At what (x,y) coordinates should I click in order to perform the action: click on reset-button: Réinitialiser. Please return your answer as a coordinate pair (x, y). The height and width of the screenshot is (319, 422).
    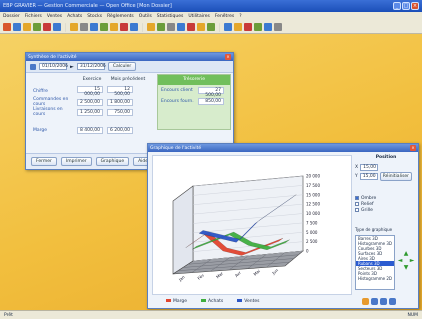
    Looking at the image, I should click on (396, 176).